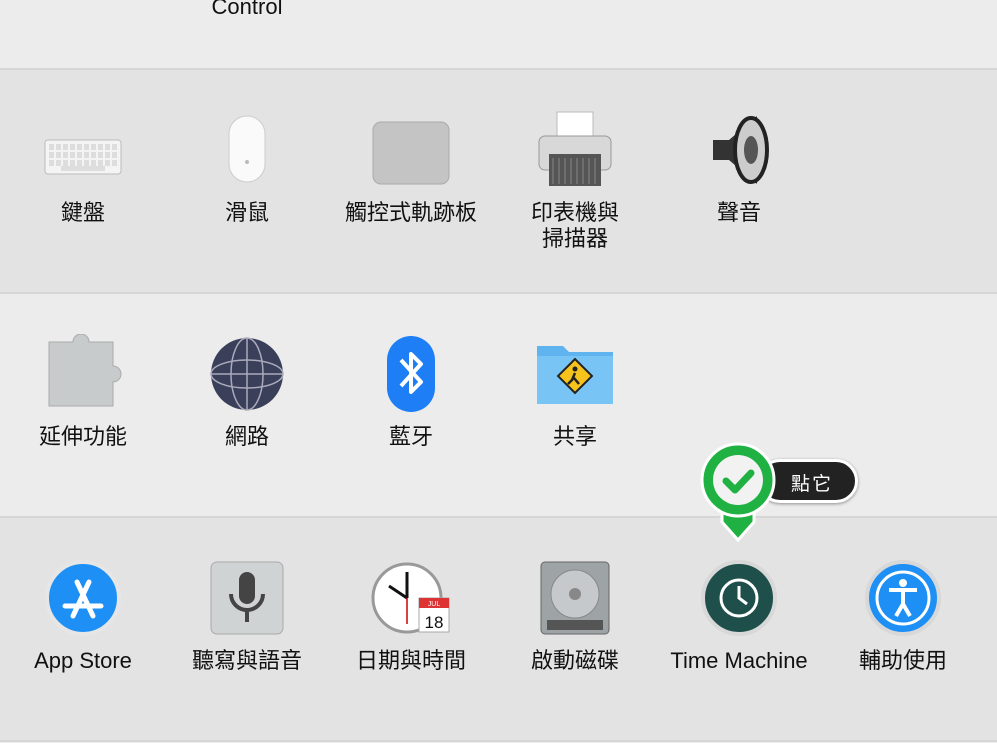  What do you see at coordinates (738, 212) in the screenshot?
I see `pref-pane-label: 聲音` at bounding box center [738, 212].